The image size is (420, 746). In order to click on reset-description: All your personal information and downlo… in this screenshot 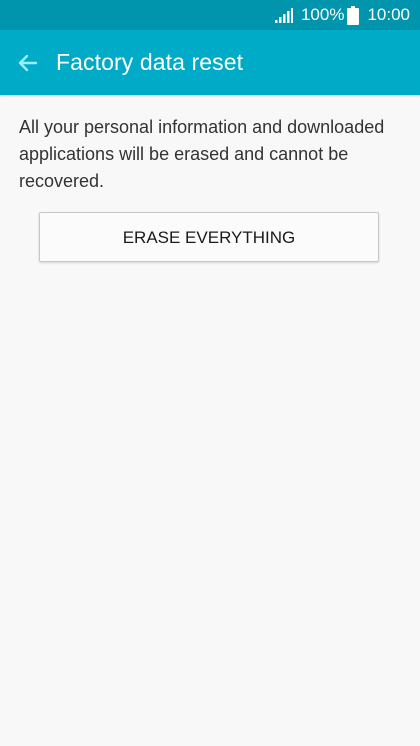, I will do `click(202, 154)`.